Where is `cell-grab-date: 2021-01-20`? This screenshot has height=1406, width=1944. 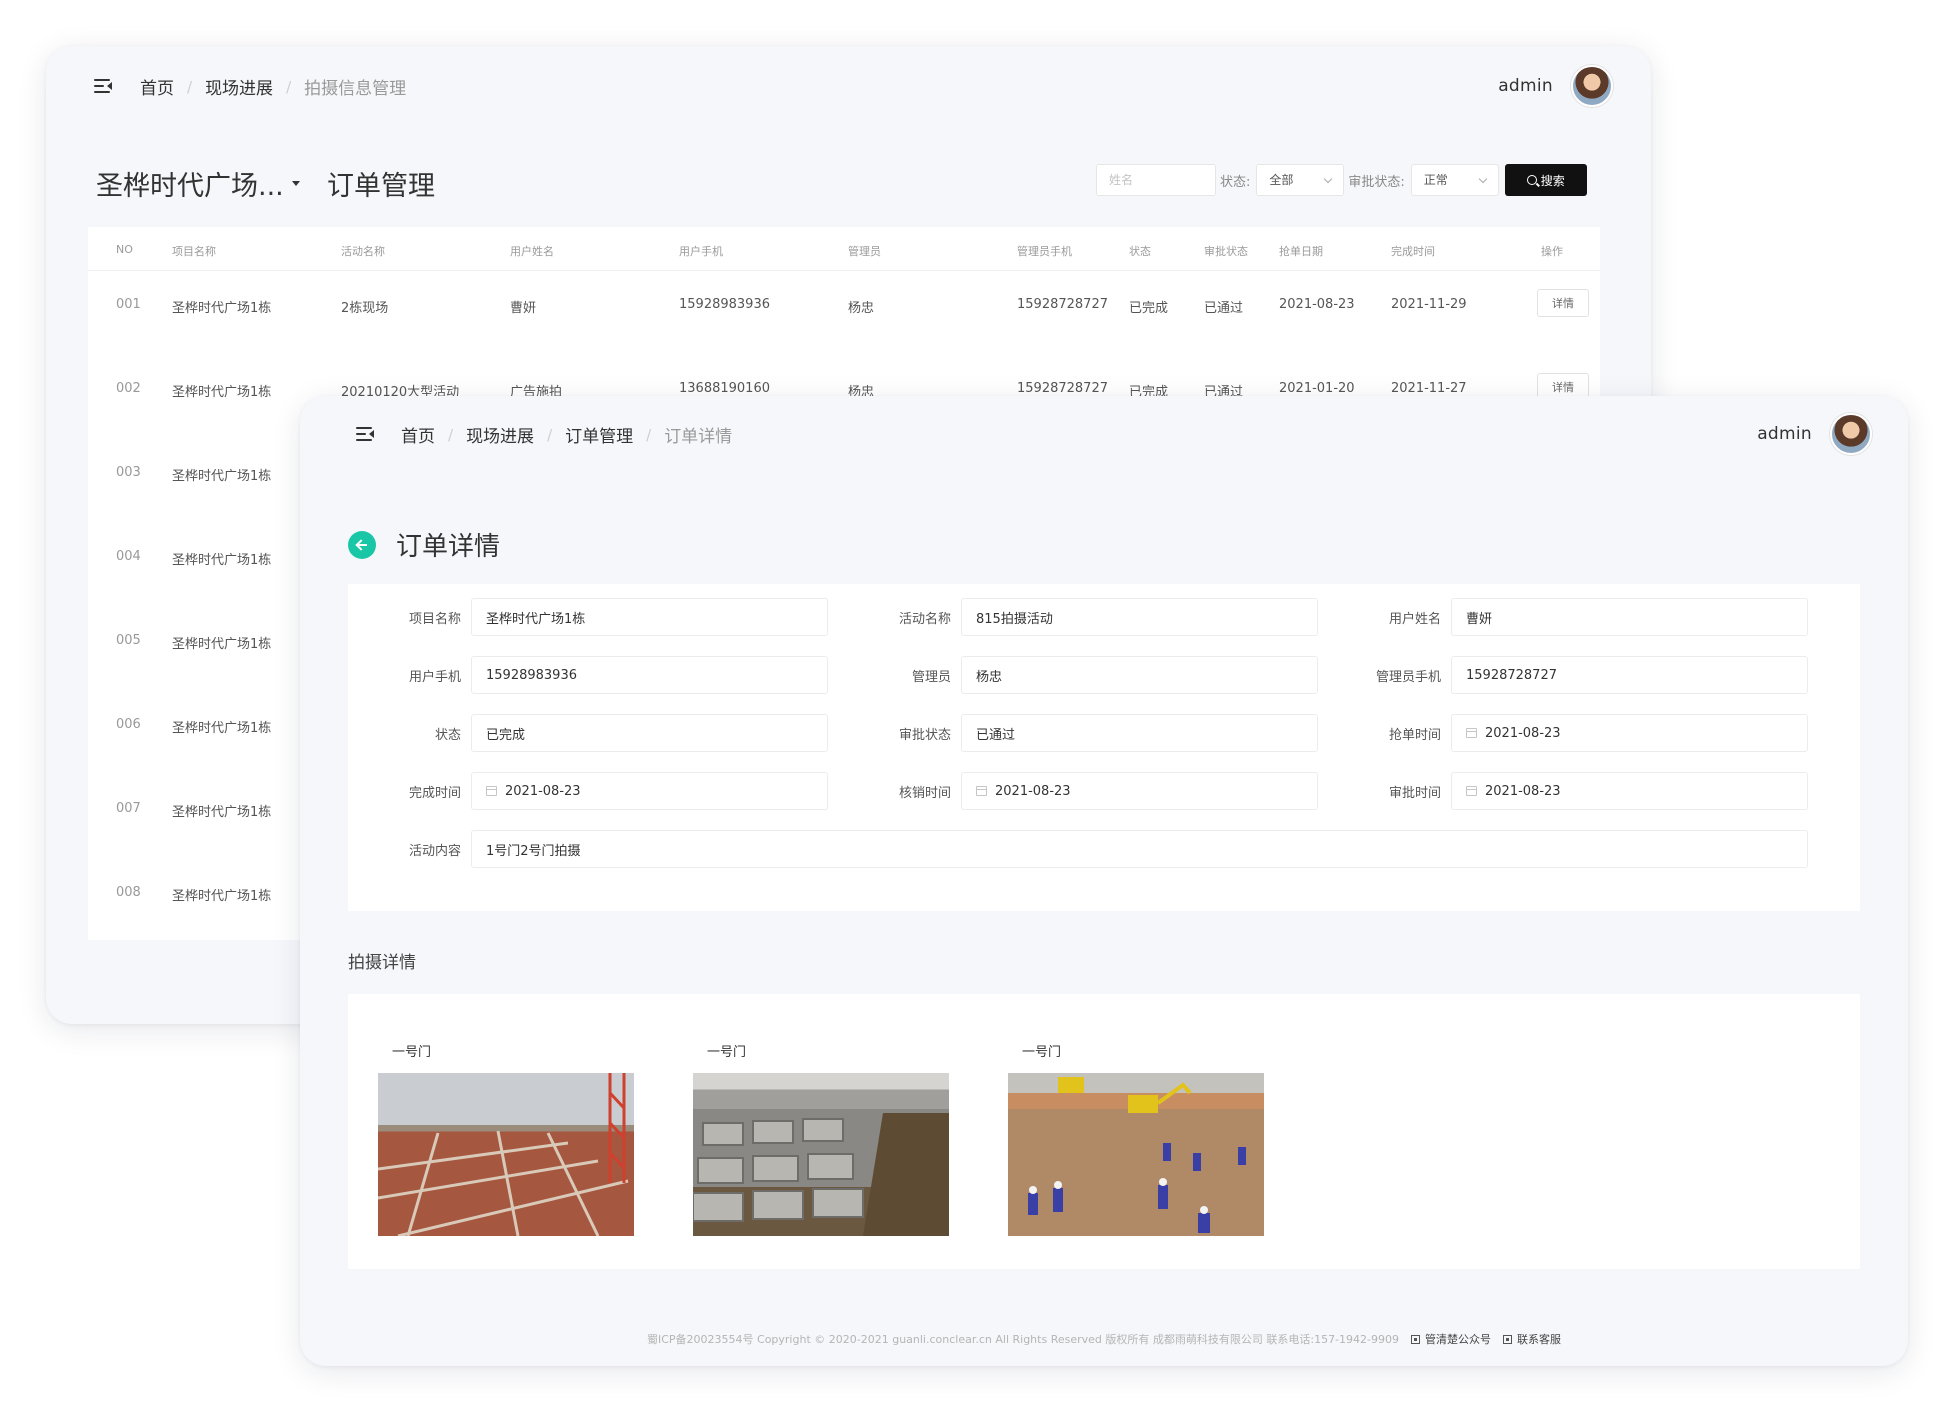 cell-grab-date: 2021-01-20 is located at coordinates (1317, 388).